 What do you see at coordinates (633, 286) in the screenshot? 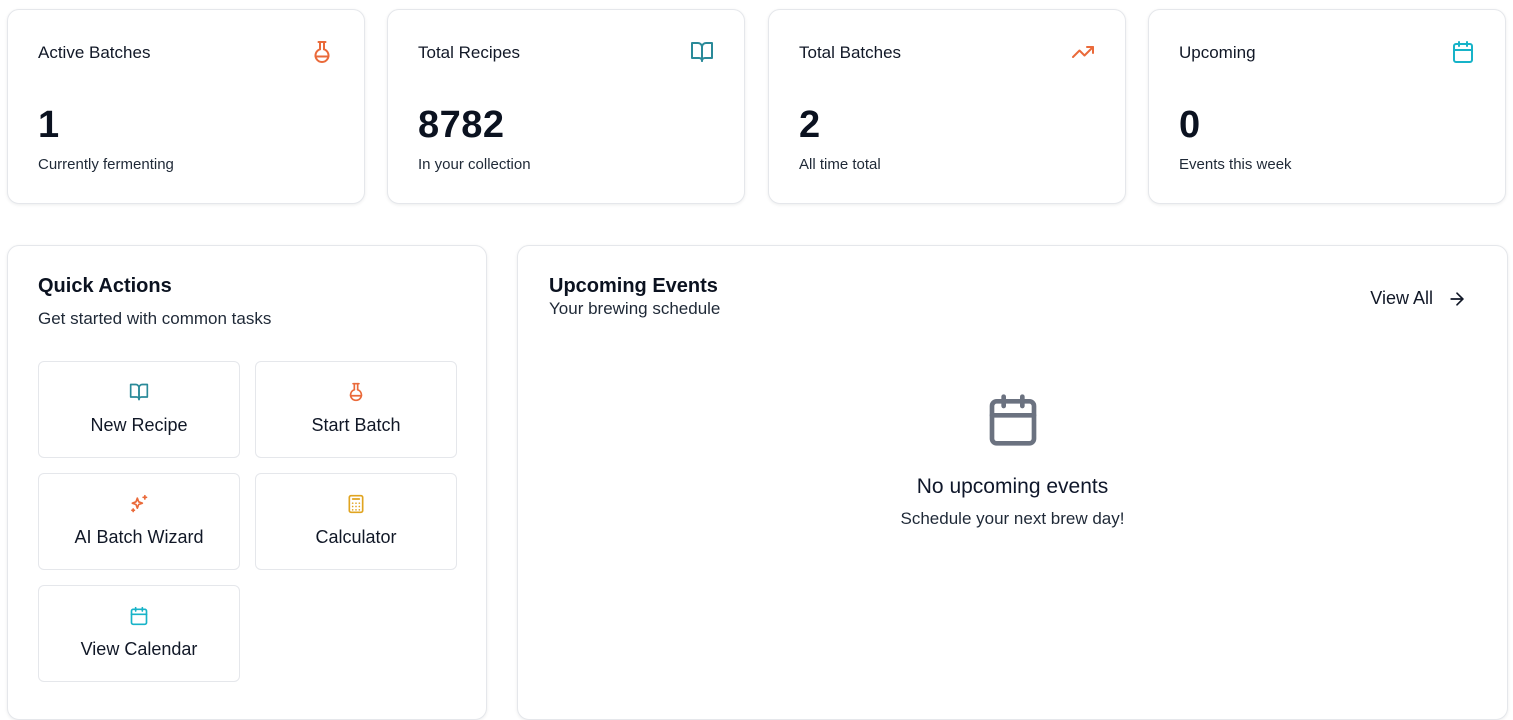
I see `upcoming-events-title: Upcoming Events` at bounding box center [633, 286].